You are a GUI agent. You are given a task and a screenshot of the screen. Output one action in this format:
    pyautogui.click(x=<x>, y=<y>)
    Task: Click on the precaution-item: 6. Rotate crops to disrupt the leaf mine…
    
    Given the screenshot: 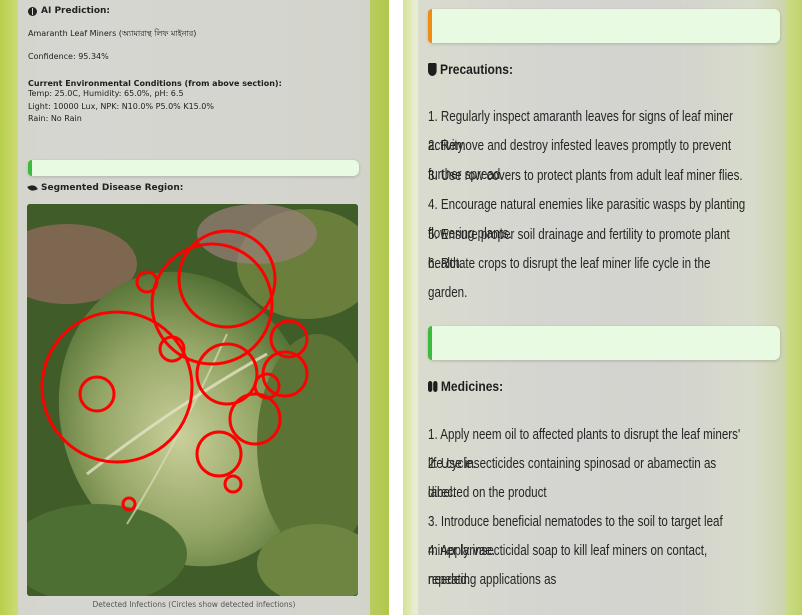 What is the action you would take?
    pyautogui.click(x=569, y=278)
    